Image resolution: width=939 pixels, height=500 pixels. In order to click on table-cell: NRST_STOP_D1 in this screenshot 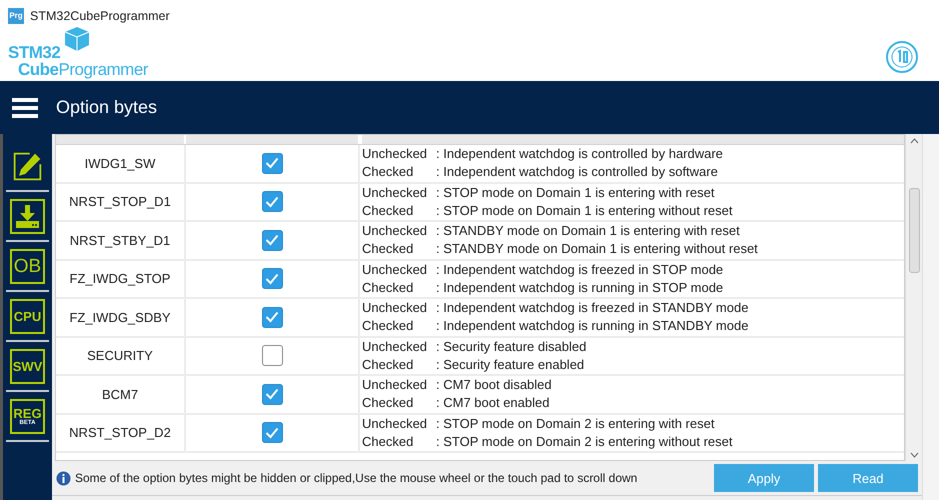, I will do `click(121, 202)`.